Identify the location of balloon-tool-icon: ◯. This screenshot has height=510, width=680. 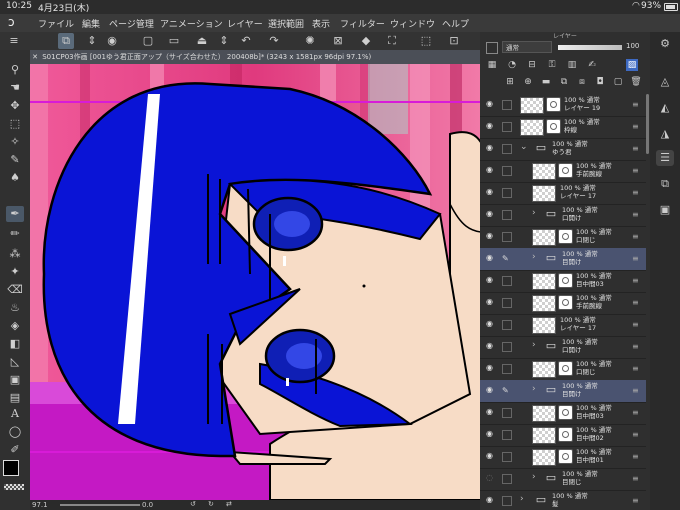
(15, 432).